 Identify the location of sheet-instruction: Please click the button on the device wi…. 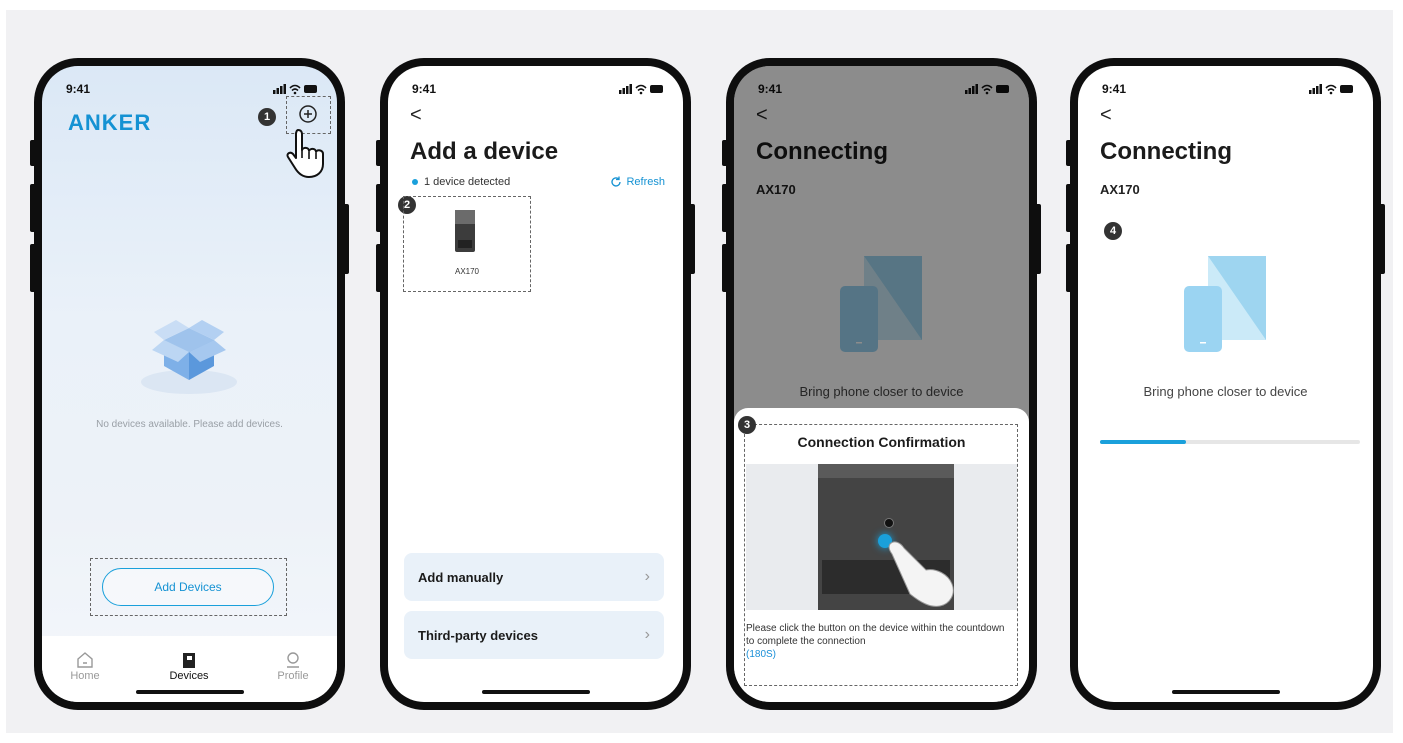
(880, 641).